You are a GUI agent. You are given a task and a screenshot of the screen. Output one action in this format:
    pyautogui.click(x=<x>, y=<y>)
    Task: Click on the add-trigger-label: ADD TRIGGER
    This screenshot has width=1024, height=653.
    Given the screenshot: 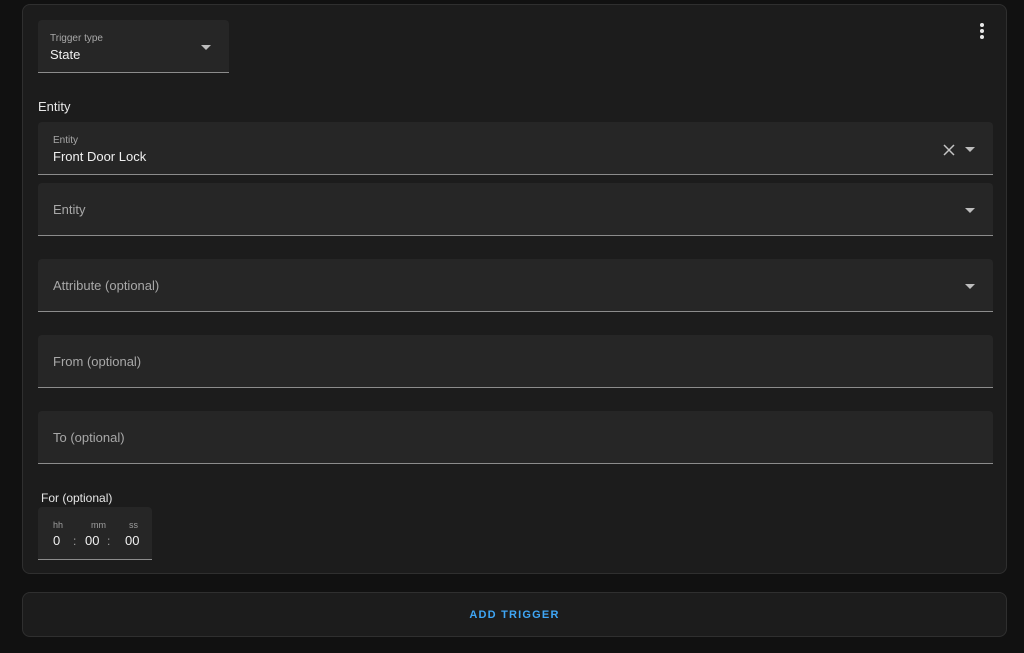 What is the action you would take?
    pyautogui.click(x=514, y=614)
    